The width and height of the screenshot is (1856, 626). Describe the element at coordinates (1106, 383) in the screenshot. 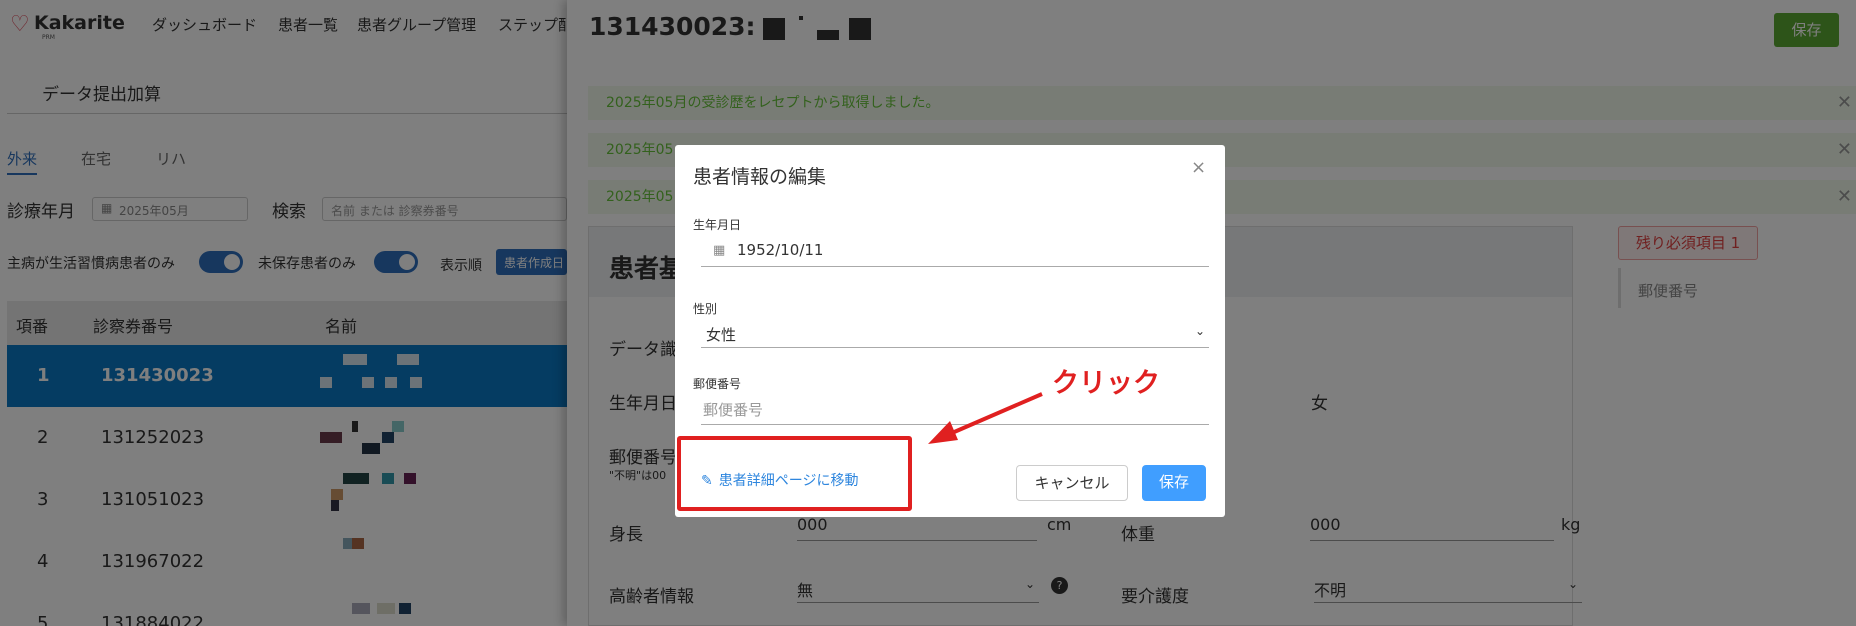

I see `click-annotation: クリック` at that location.